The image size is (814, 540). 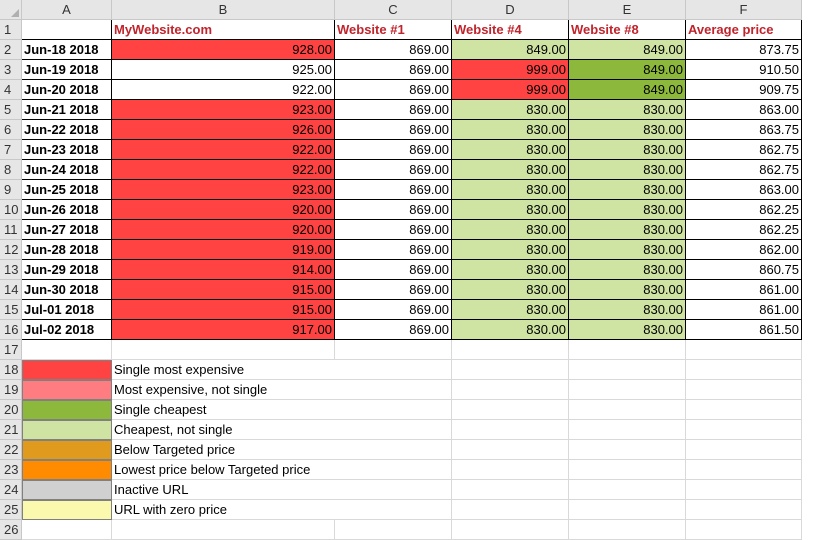 I want to click on date-cell: Jun-30 2018, so click(x=67, y=290).